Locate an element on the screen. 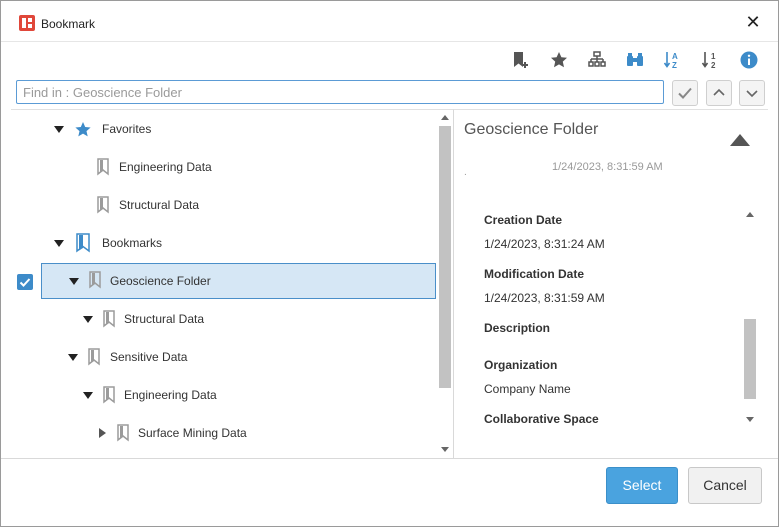 The image size is (779, 527). svg-text: 2 is located at coordinates (713, 65).